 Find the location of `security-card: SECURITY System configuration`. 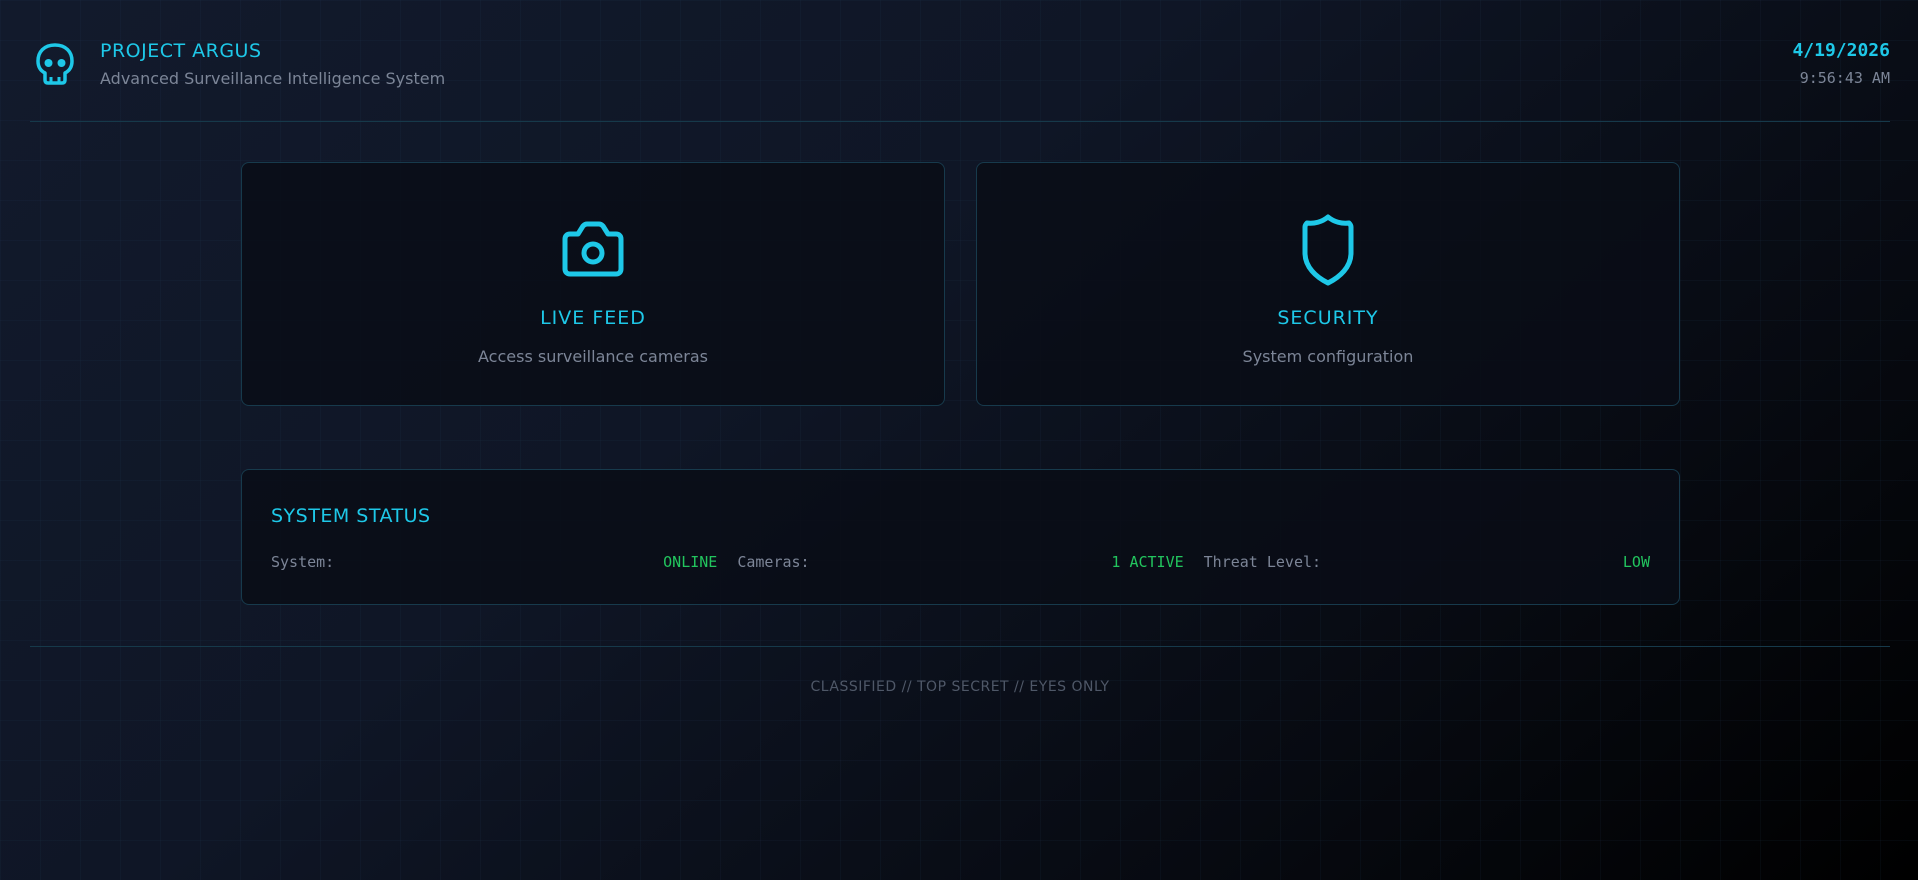

security-card: SECURITY System configuration is located at coordinates (1328, 284).